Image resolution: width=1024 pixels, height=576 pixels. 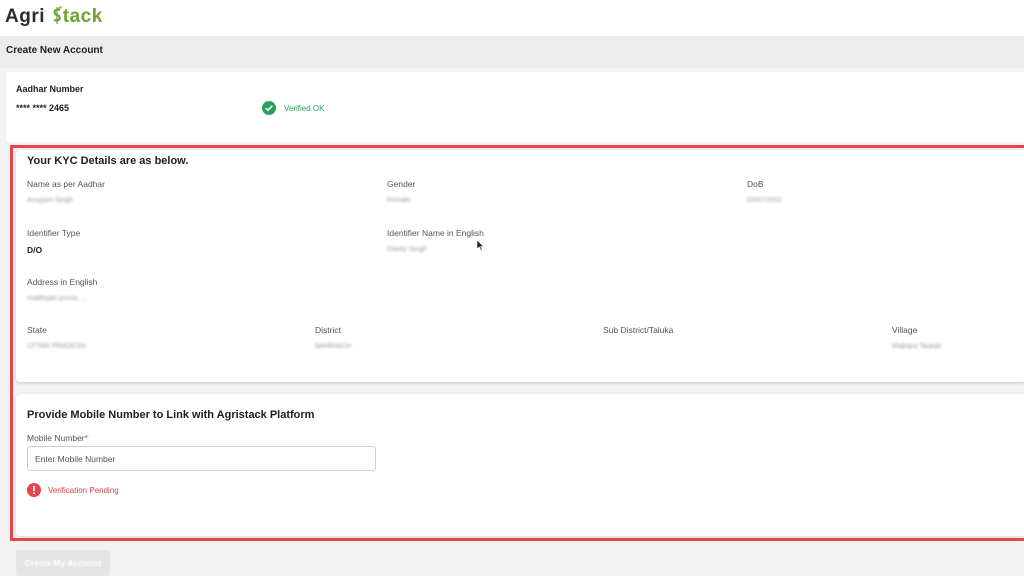 What do you see at coordinates (63, 563) in the screenshot?
I see `create-account-button: Create My Account` at bounding box center [63, 563].